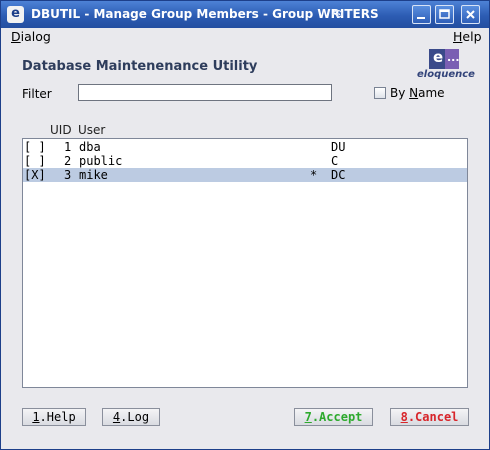 This screenshot has height=450, width=490. I want to click on help-button: 1.Help, so click(54, 417).